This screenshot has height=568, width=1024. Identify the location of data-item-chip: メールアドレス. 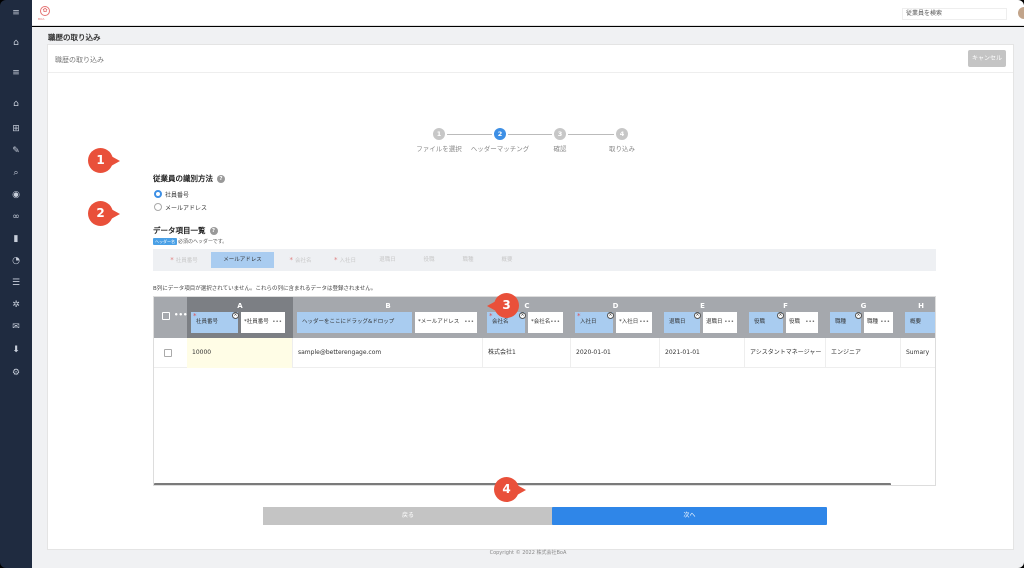
(242, 260).